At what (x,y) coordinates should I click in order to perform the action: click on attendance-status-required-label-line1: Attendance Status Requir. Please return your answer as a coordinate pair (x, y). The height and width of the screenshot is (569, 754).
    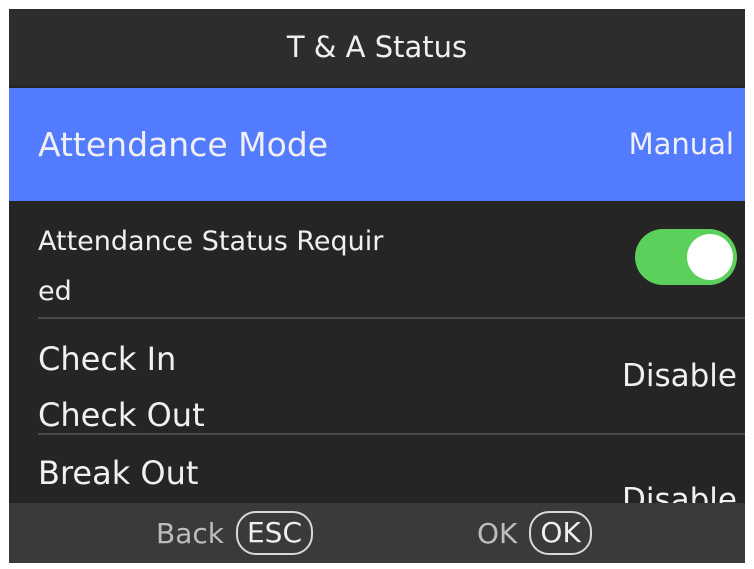
    Looking at the image, I should click on (211, 241).